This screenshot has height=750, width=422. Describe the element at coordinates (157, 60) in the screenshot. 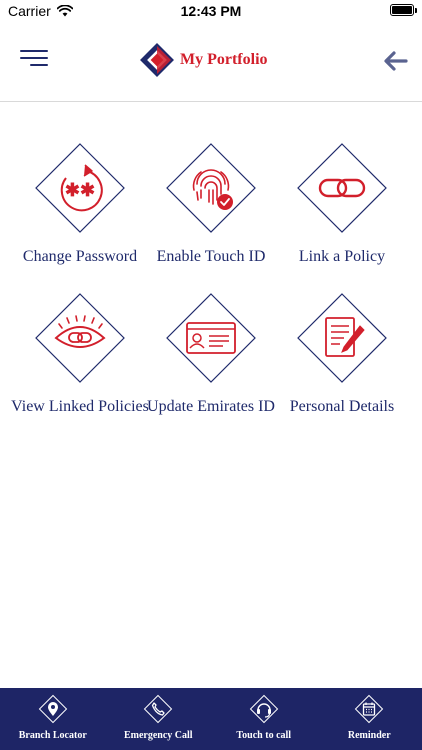

I see `logo-icon` at that location.